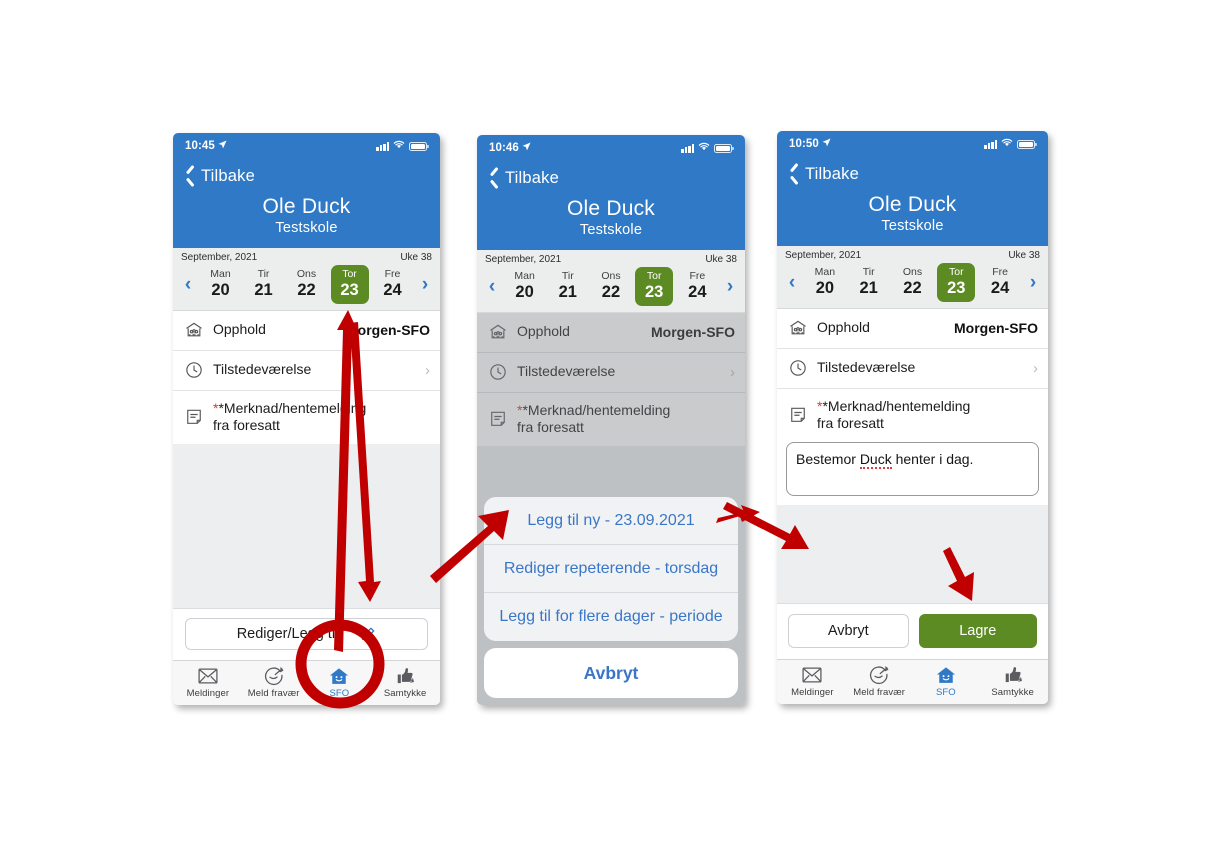 This screenshot has height=853, width=1224. Describe the element at coordinates (200, 146) in the screenshot. I see `status-time: 10:45` at that location.